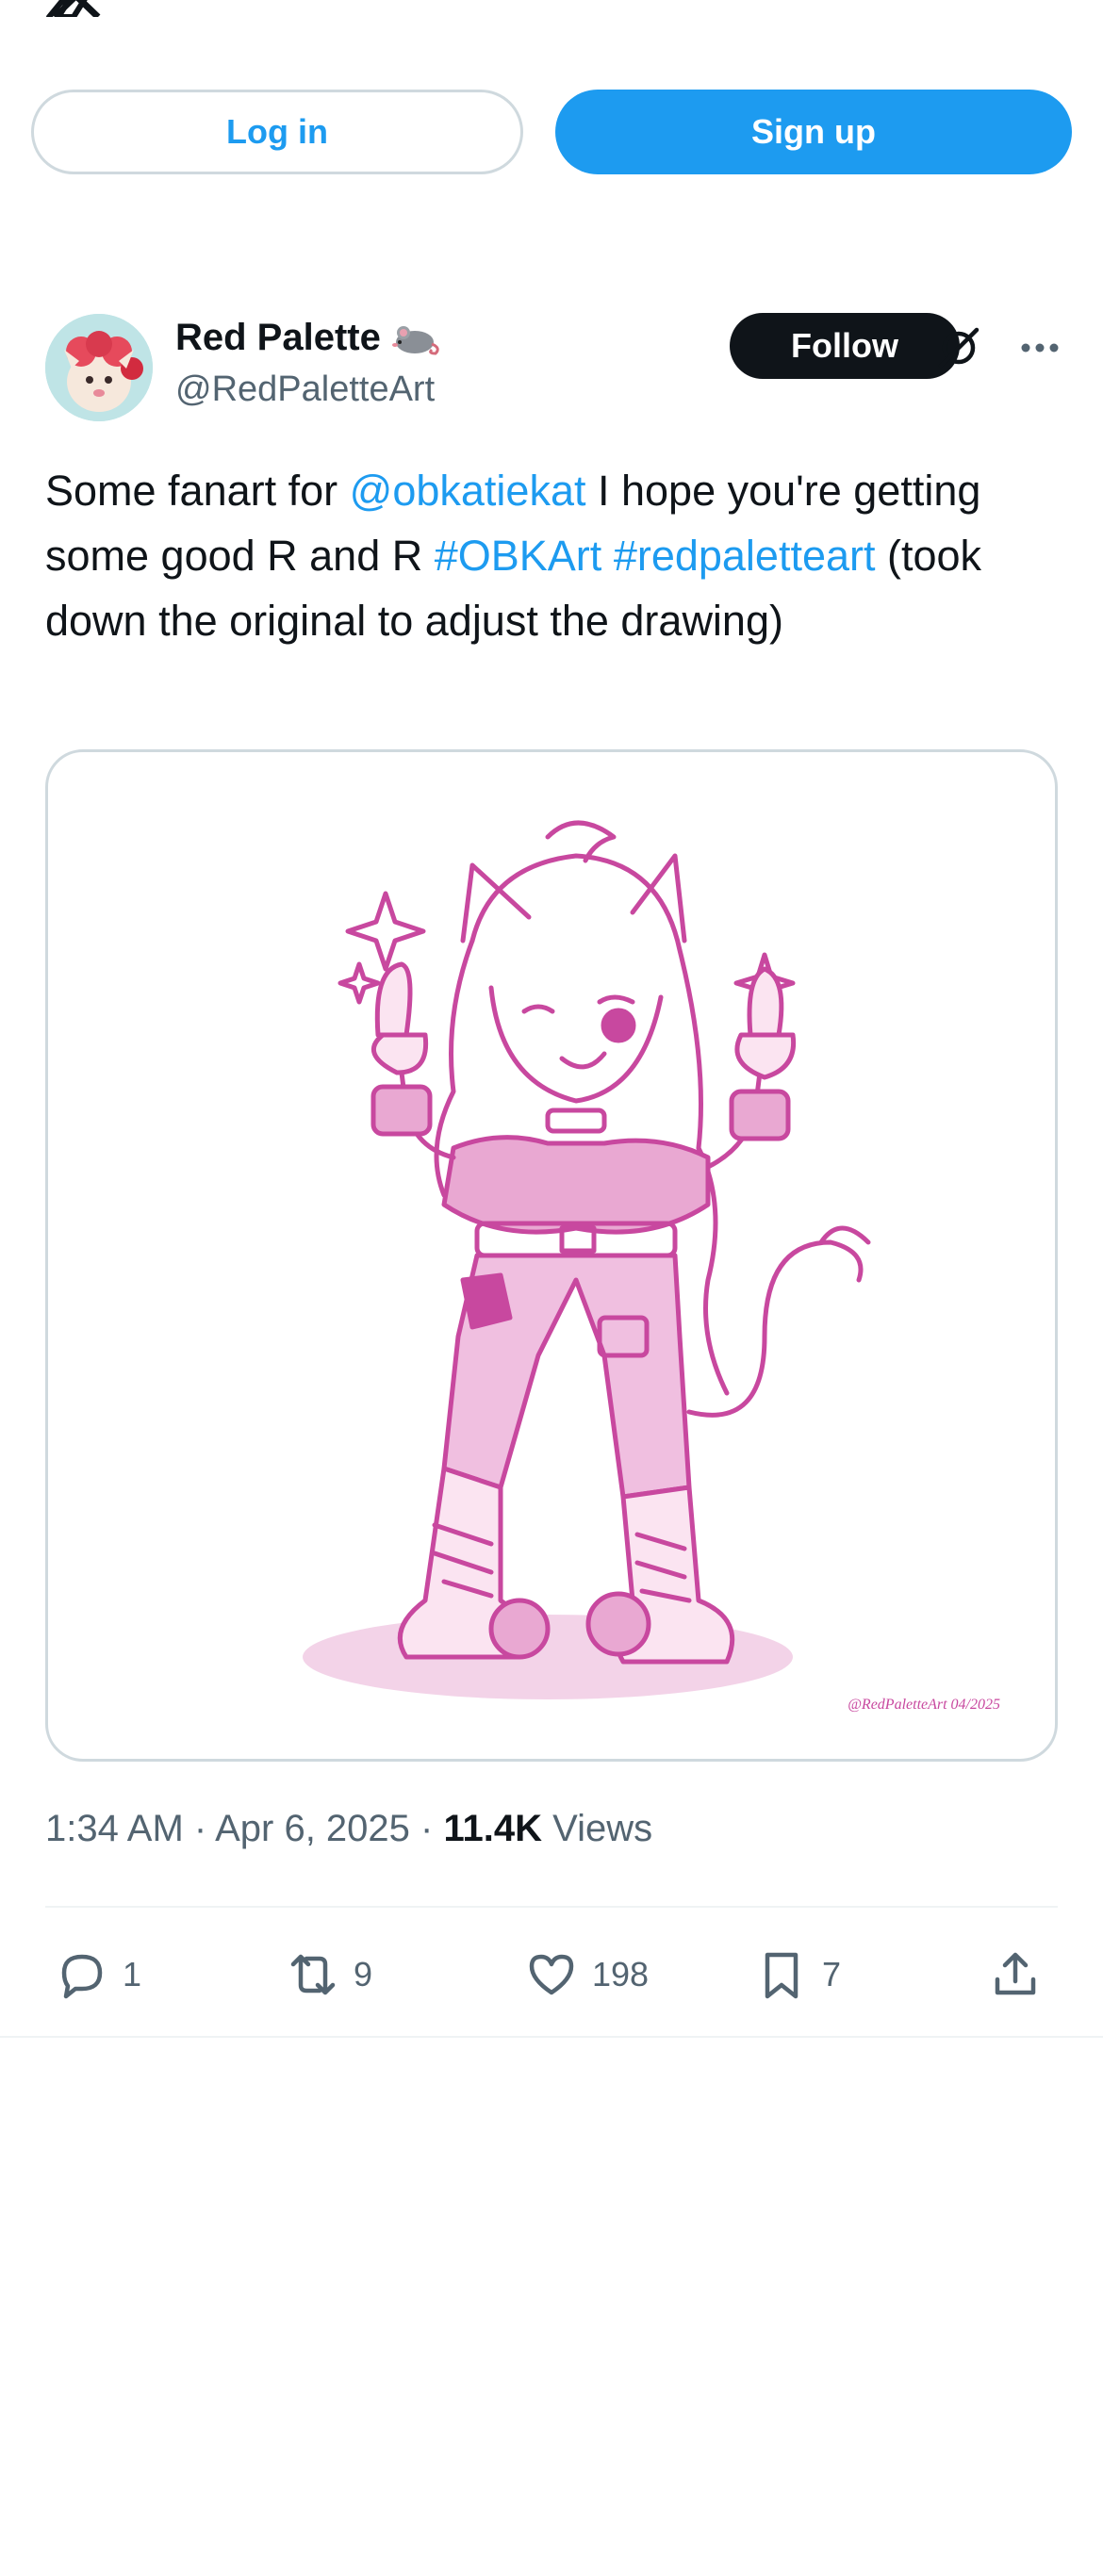 The image size is (1103, 2576). I want to click on bookmark-button: 7, so click(798, 1974).